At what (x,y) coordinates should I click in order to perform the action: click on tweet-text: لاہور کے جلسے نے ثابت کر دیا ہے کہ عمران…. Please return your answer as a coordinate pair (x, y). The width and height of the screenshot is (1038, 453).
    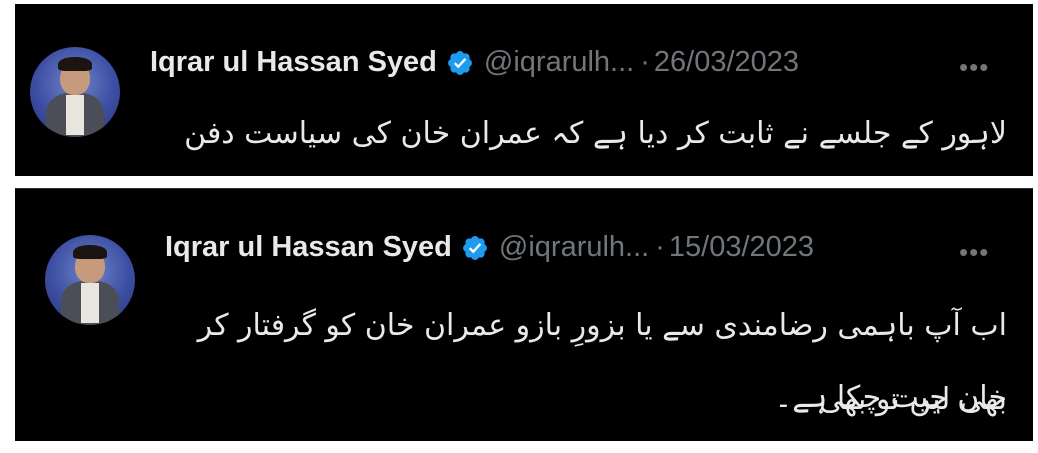
    Looking at the image, I should click on (595, 133).